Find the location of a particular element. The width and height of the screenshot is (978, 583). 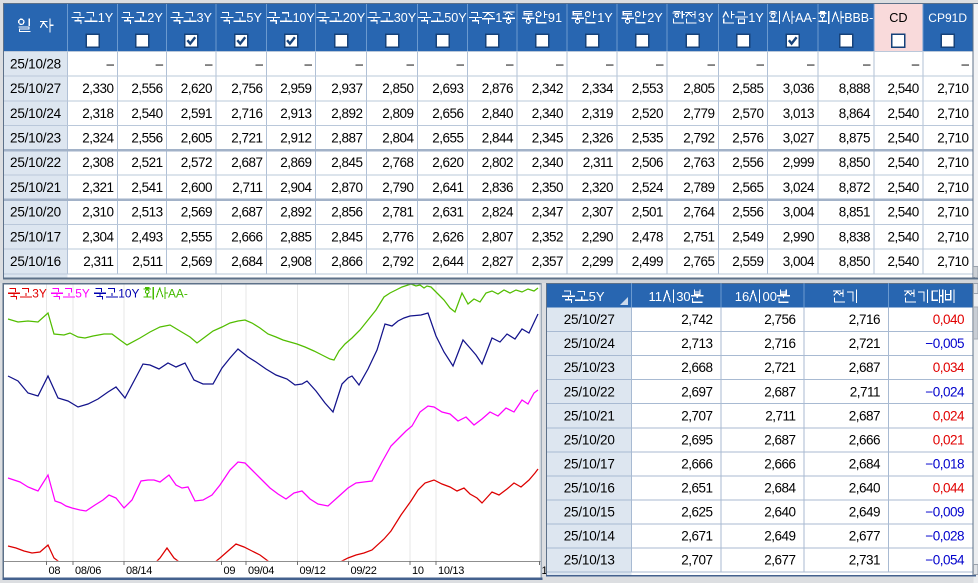

svg-text: 2,756 is located at coordinates (779, 319).